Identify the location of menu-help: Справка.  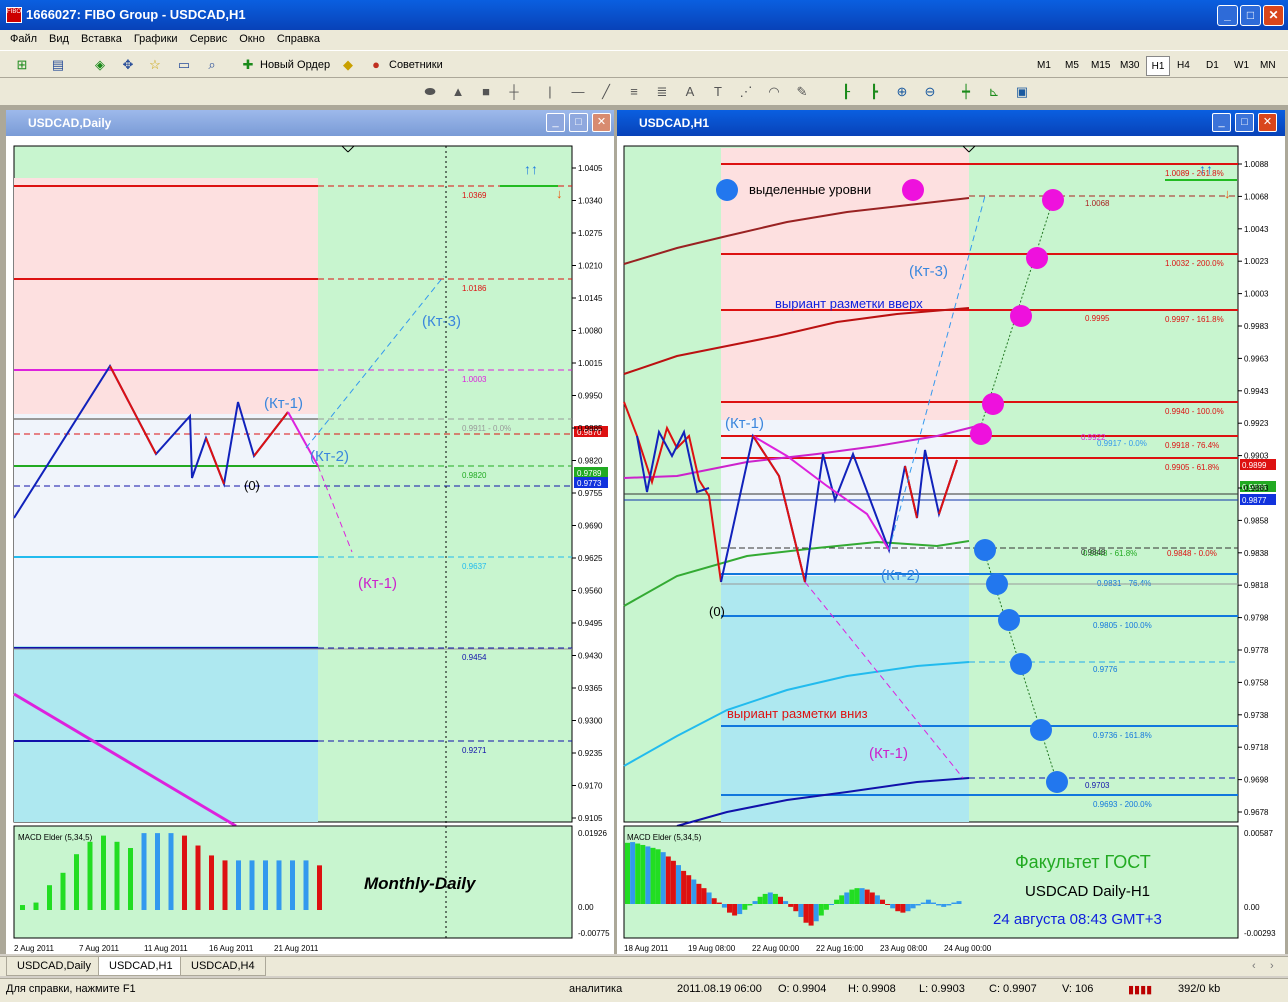
(298, 37).